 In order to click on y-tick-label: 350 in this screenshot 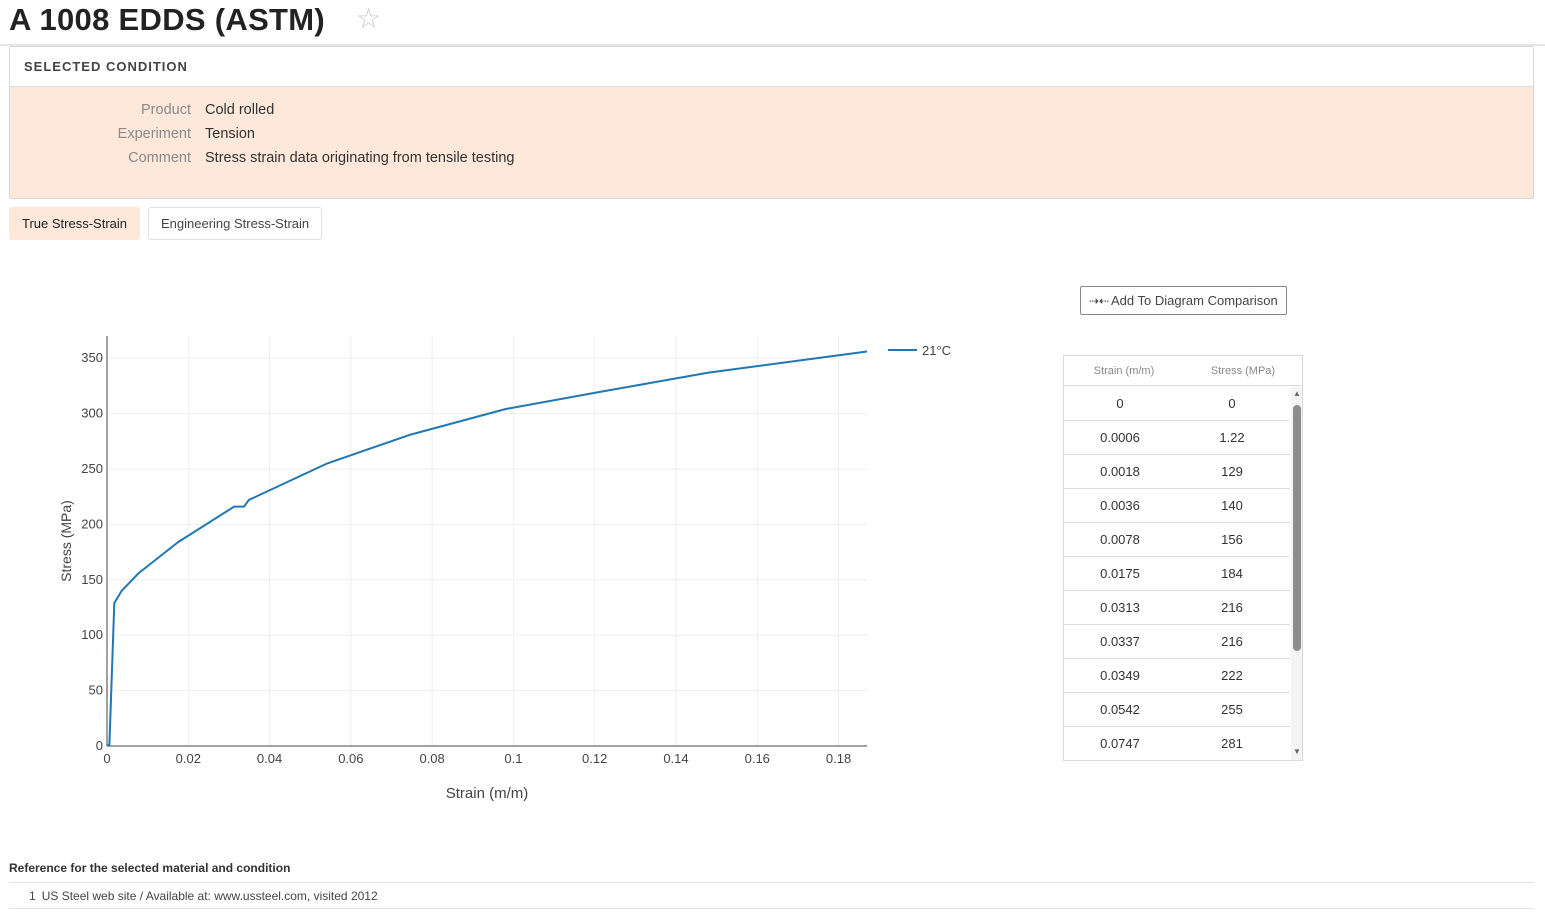, I will do `click(92, 357)`.